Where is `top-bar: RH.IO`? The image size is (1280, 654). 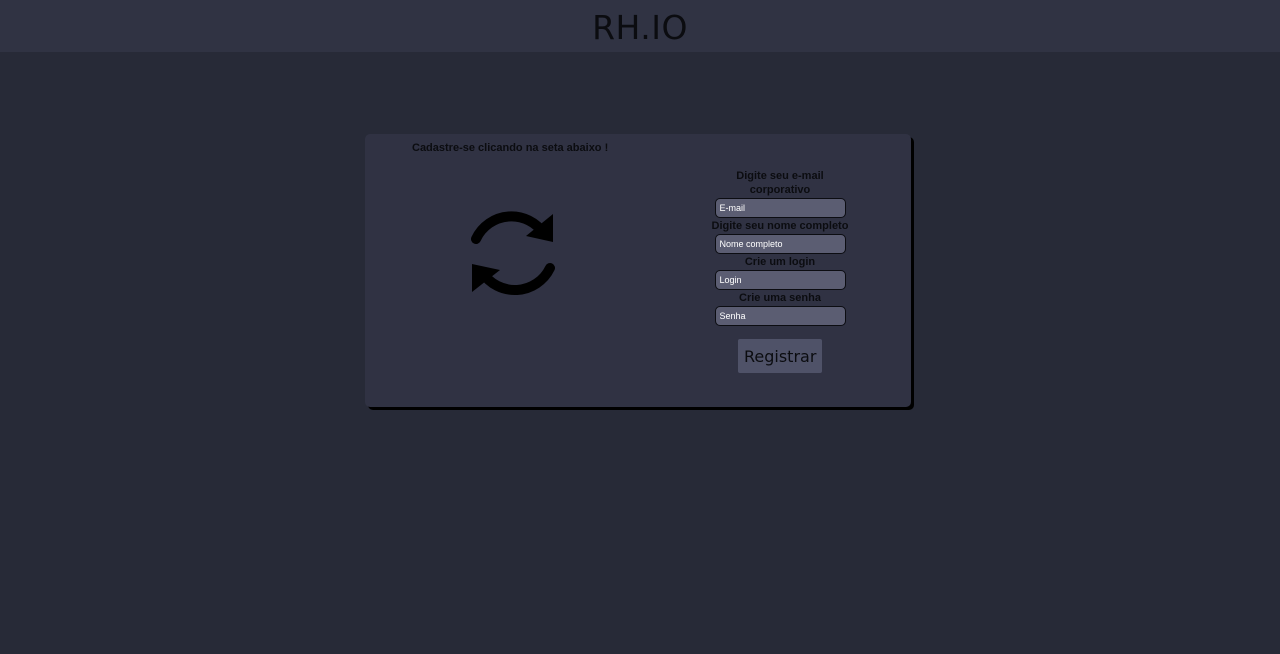
top-bar: RH.IO is located at coordinates (640, 26).